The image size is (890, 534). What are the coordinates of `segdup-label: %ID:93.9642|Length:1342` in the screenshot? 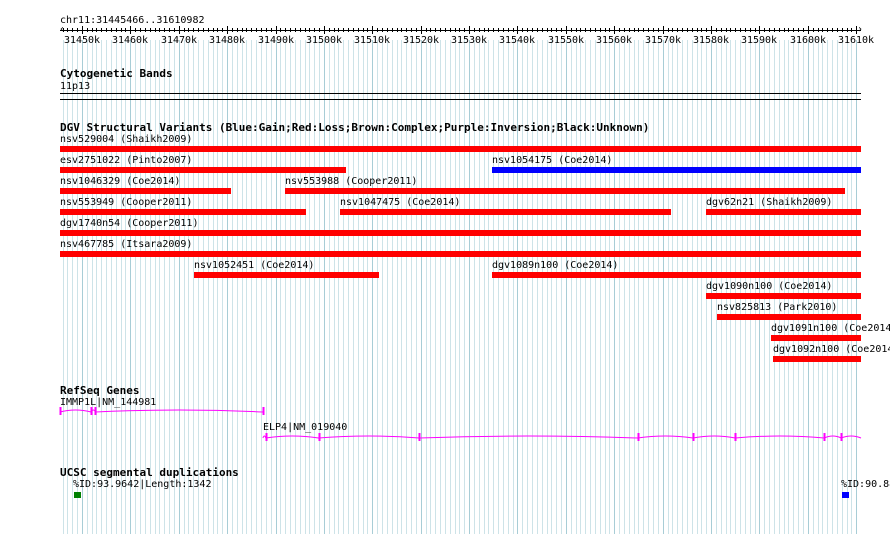 It's located at (142, 485).